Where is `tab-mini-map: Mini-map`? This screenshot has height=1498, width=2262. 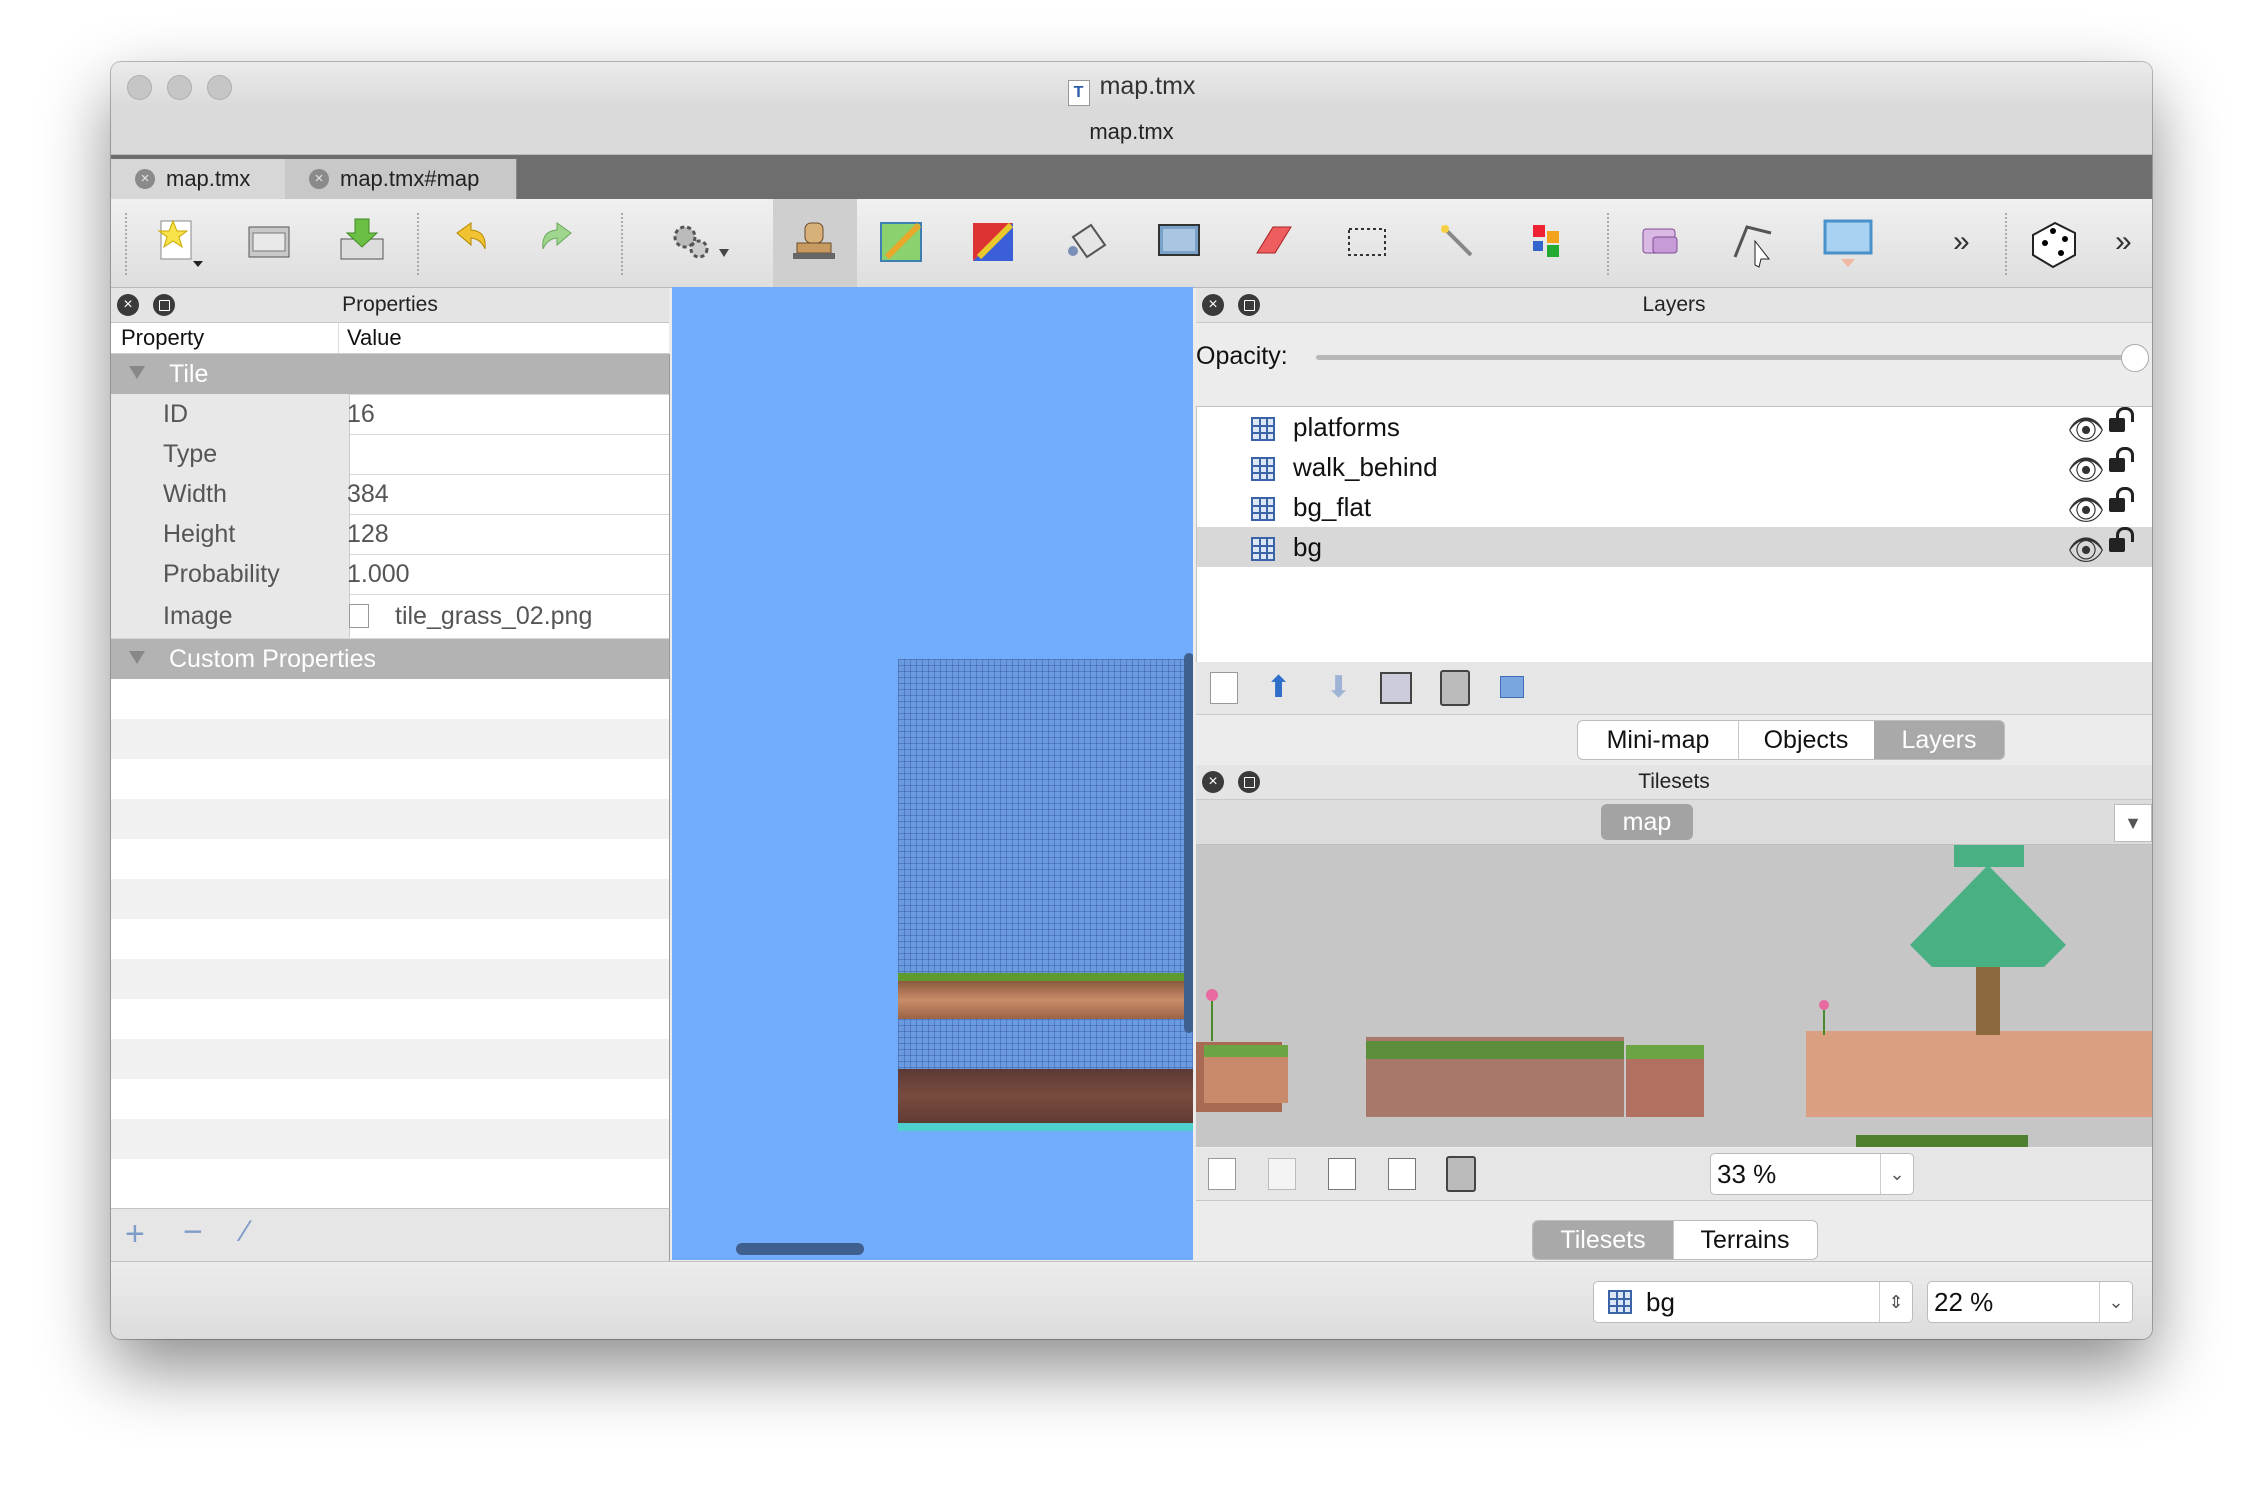 tab-mini-map: Mini-map is located at coordinates (1658, 740).